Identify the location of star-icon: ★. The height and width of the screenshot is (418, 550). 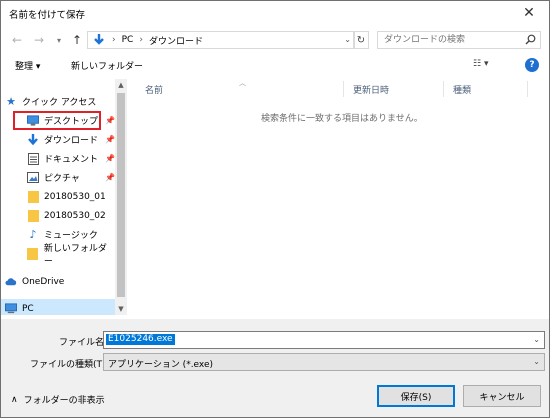
(11, 101).